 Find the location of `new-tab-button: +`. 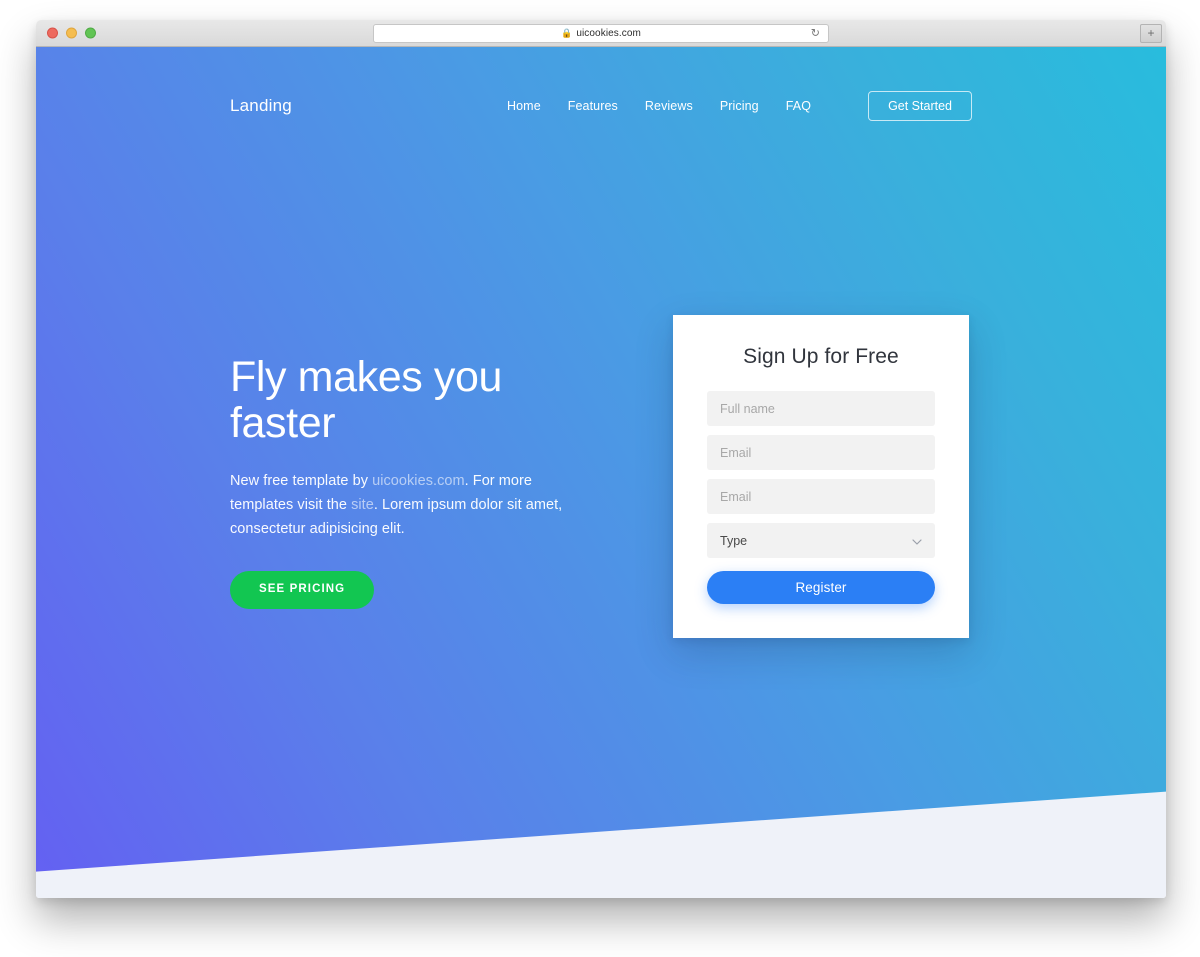

new-tab-button: + is located at coordinates (1151, 33).